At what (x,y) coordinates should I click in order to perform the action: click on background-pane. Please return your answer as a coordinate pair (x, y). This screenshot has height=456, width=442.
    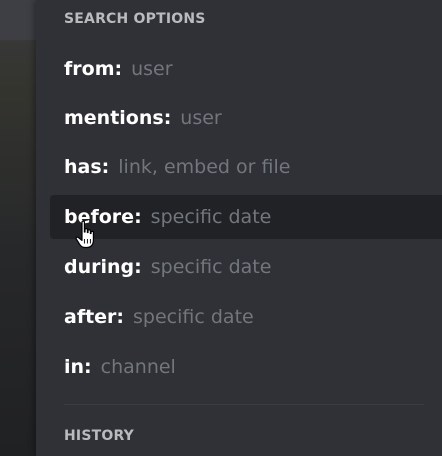
    Looking at the image, I should click on (18, 228).